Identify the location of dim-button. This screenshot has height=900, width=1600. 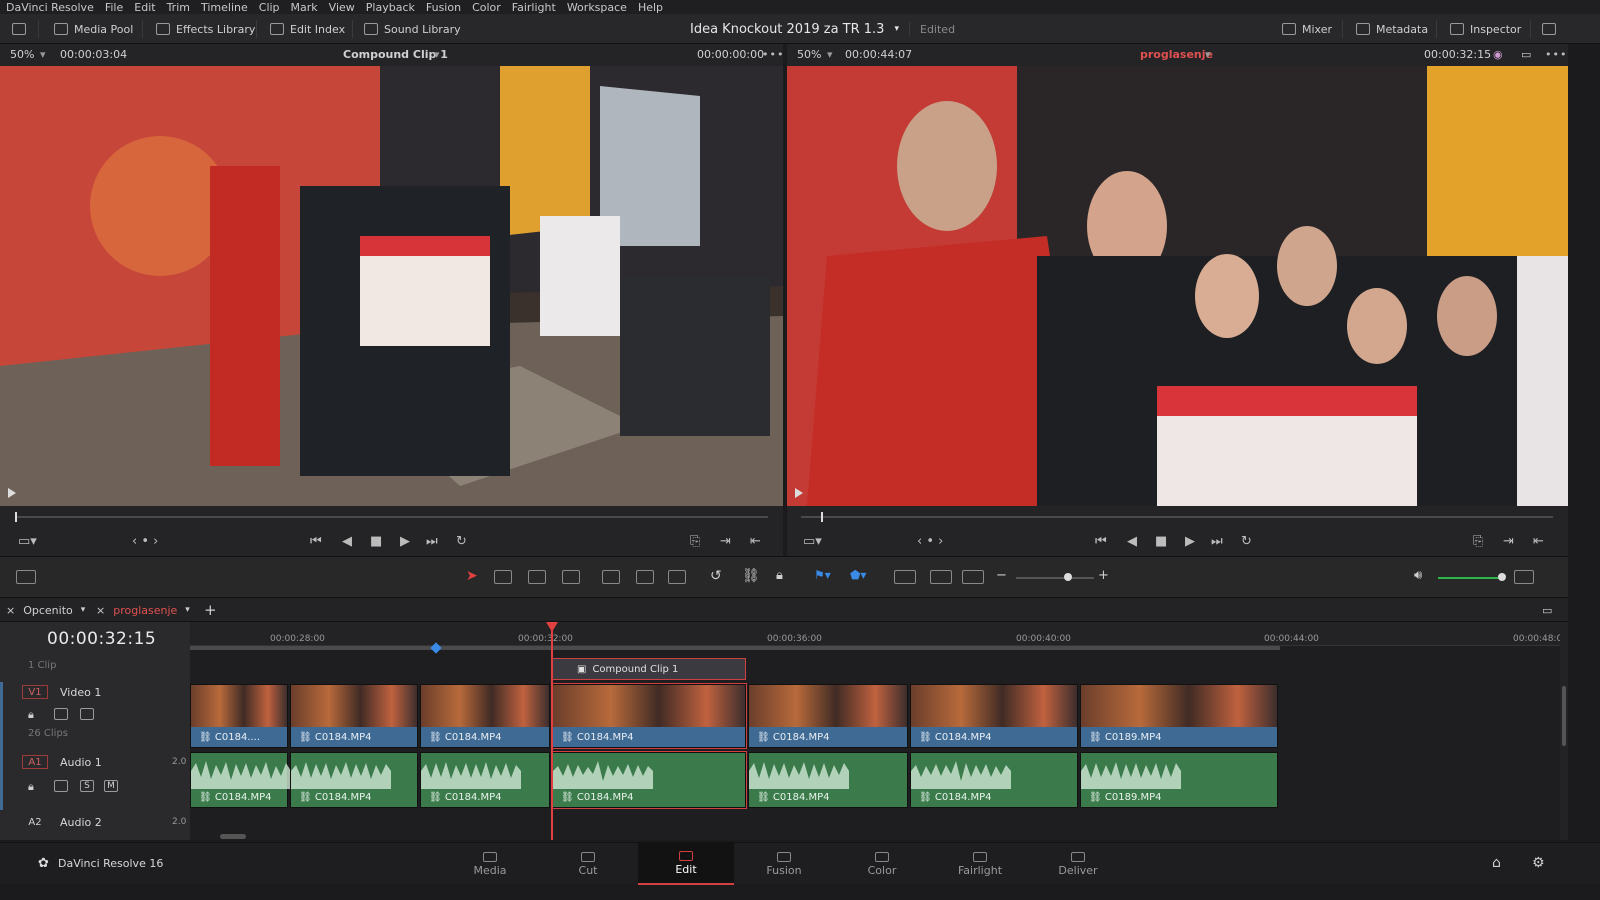
(1524, 577).